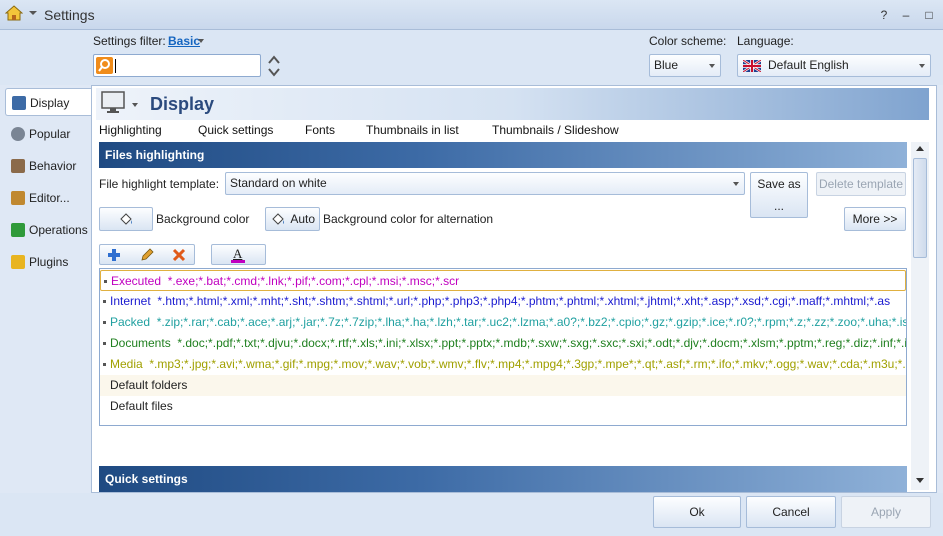 This screenshot has width=943, height=536. Describe the element at coordinates (320, 130) in the screenshot. I see `tab-fonts: Fonts` at that location.